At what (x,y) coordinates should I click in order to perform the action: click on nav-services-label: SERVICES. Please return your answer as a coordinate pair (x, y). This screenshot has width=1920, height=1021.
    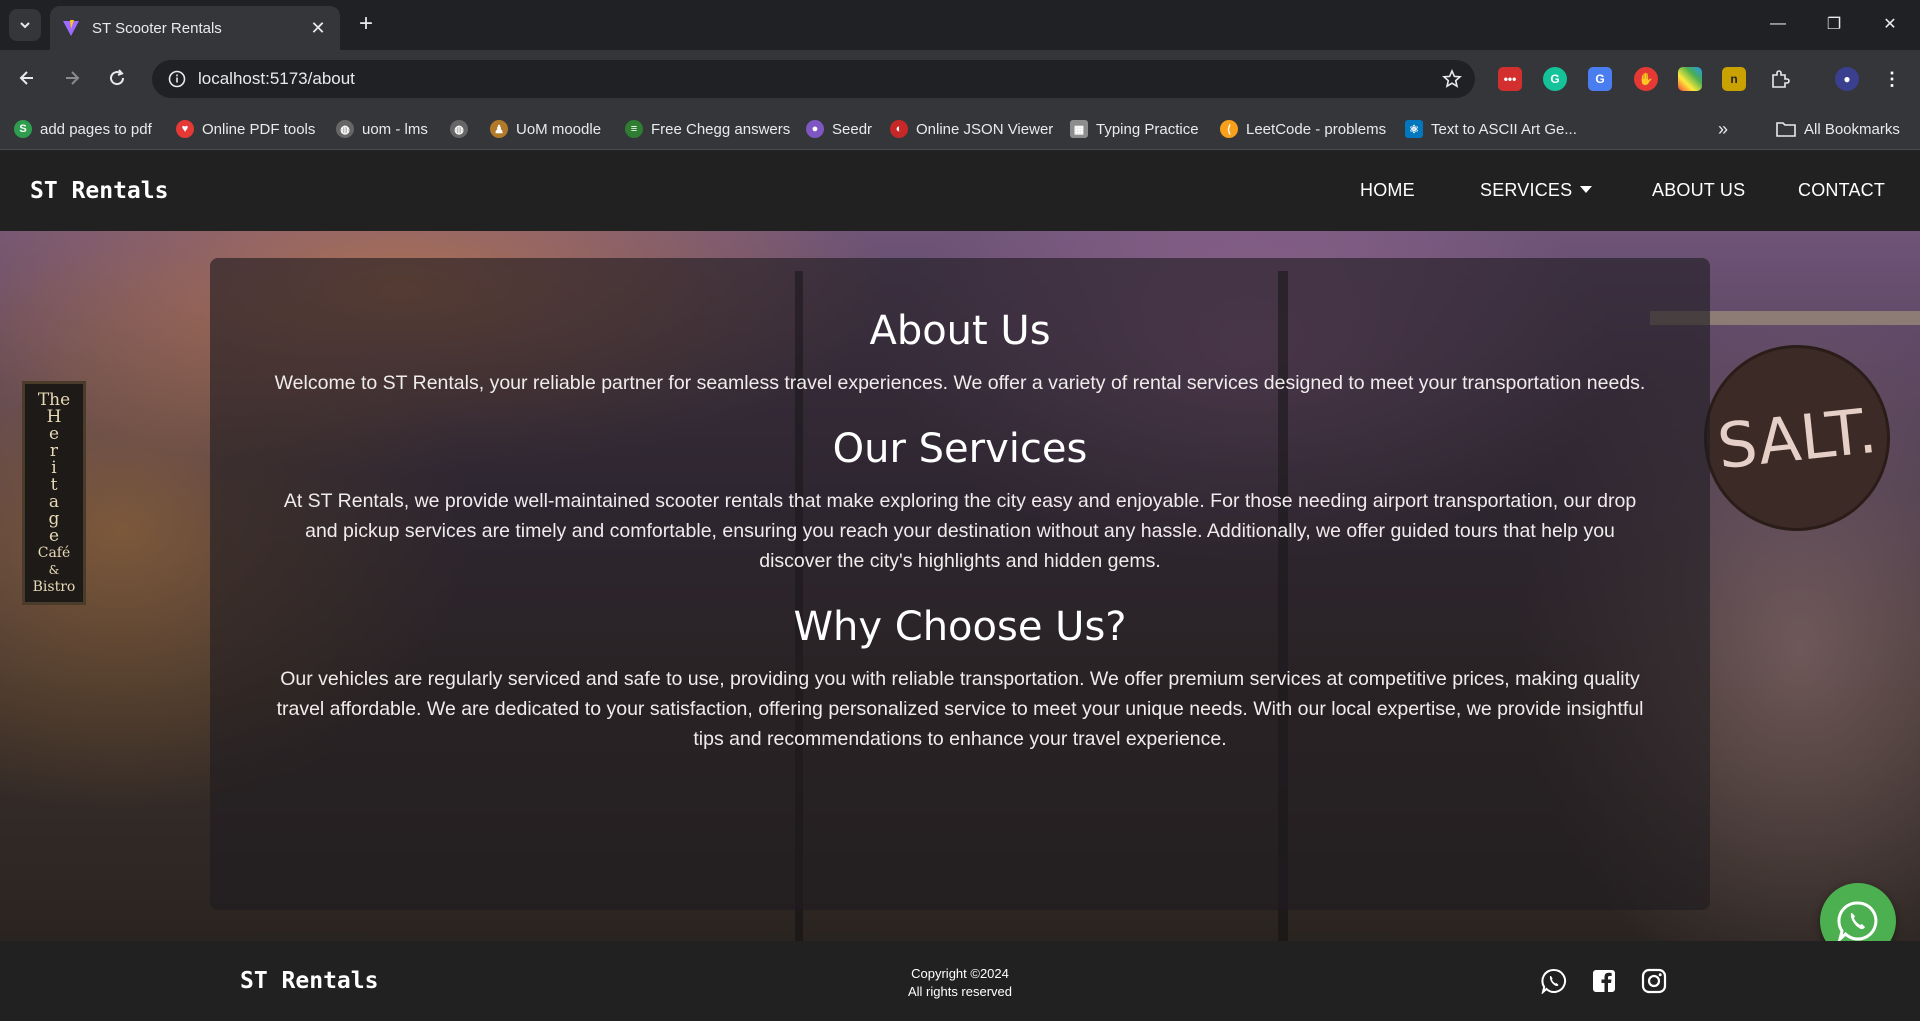
    Looking at the image, I should click on (1526, 190).